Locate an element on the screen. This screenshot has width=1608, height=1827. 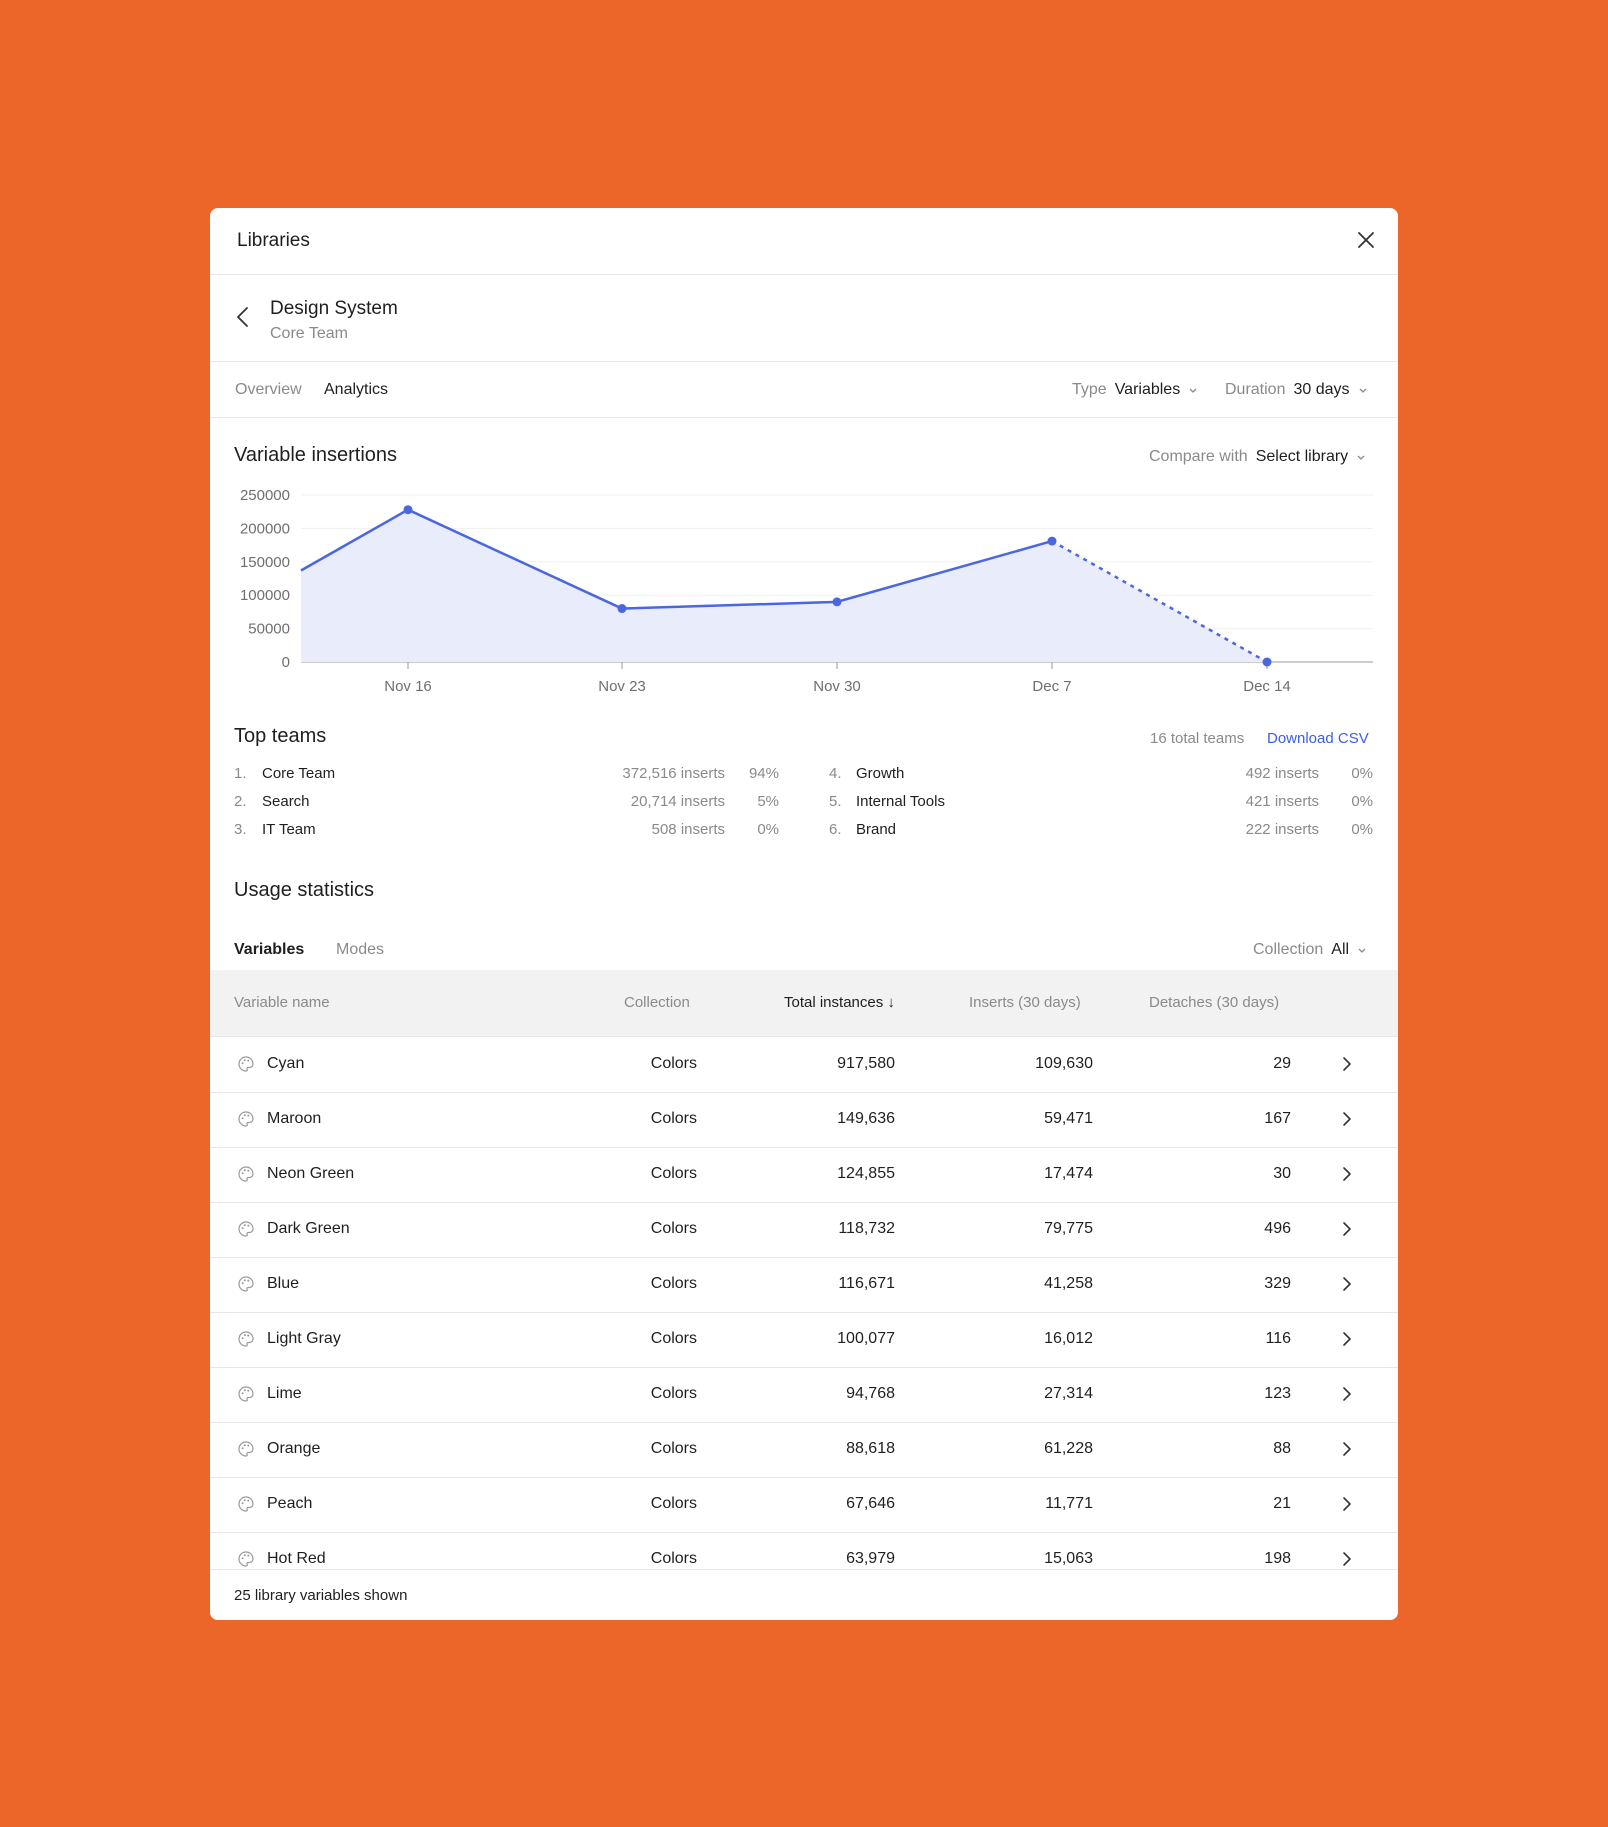
download-csv-link: Download CSV is located at coordinates (1318, 738).